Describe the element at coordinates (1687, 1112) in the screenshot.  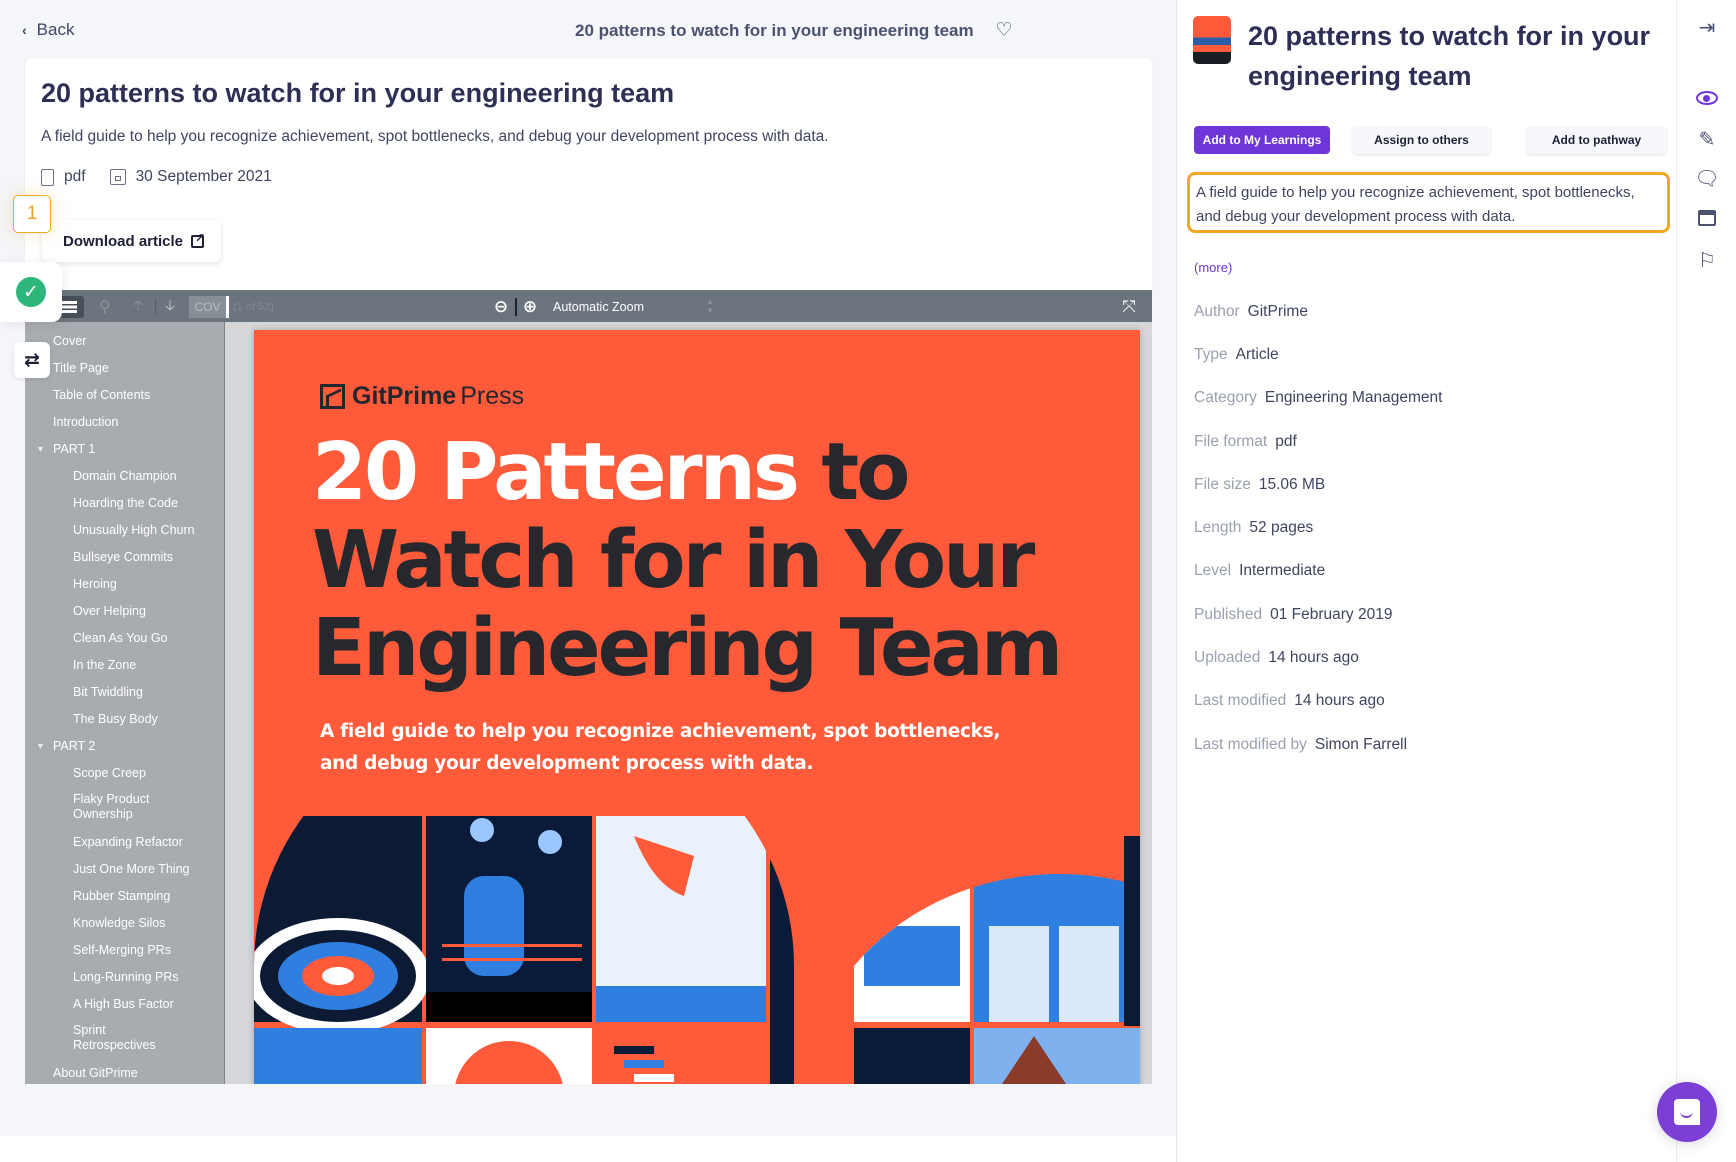
I see `chat-launcher-button` at that location.